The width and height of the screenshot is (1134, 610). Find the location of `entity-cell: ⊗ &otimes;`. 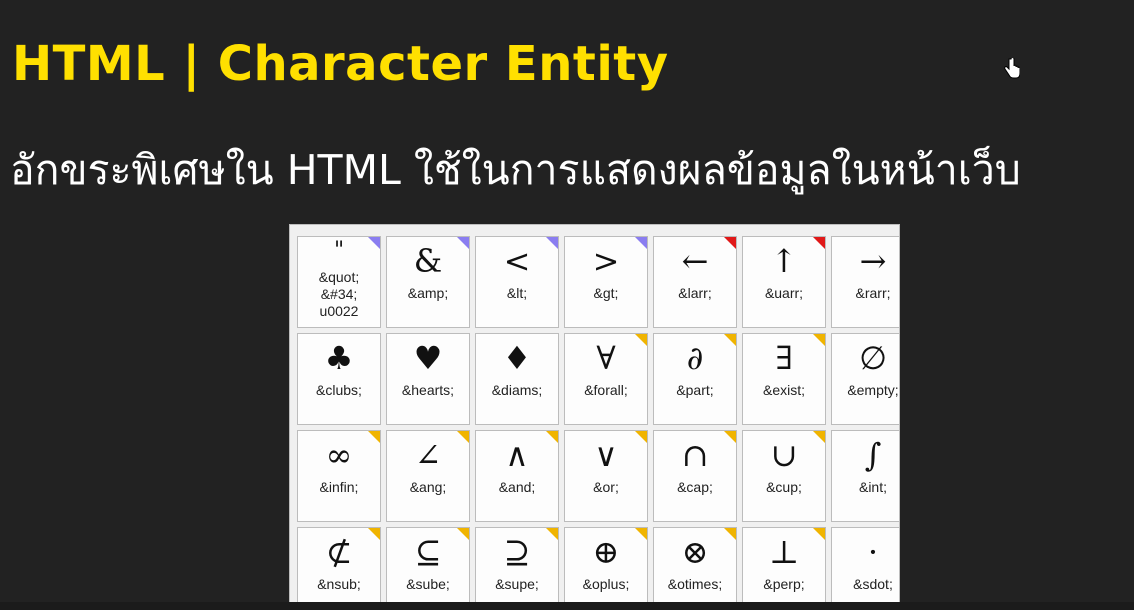

entity-cell: ⊗ &otimes; is located at coordinates (695, 568).